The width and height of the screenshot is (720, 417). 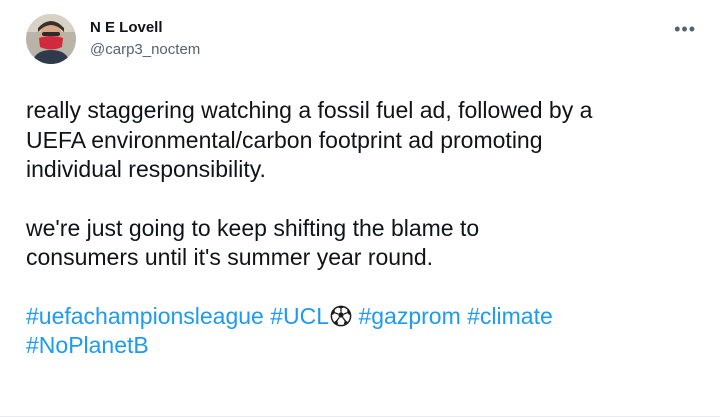 What do you see at coordinates (685, 29) in the screenshot?
I see `more-options-icon: •••` at bounding box center [685, 29].